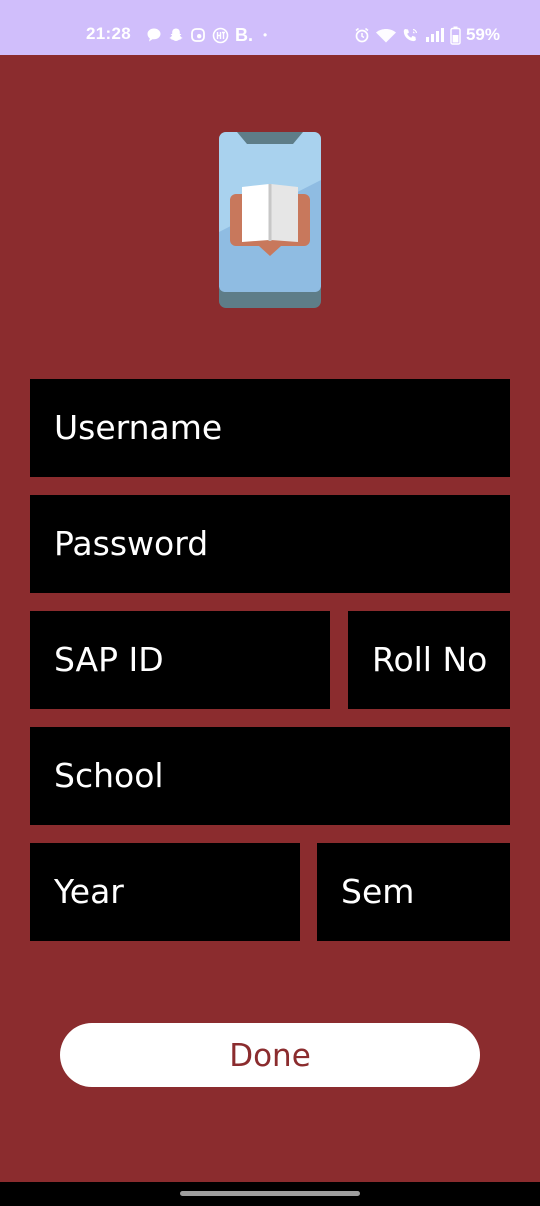  I want to click on notification-icons: B. •, so click(206, 35).